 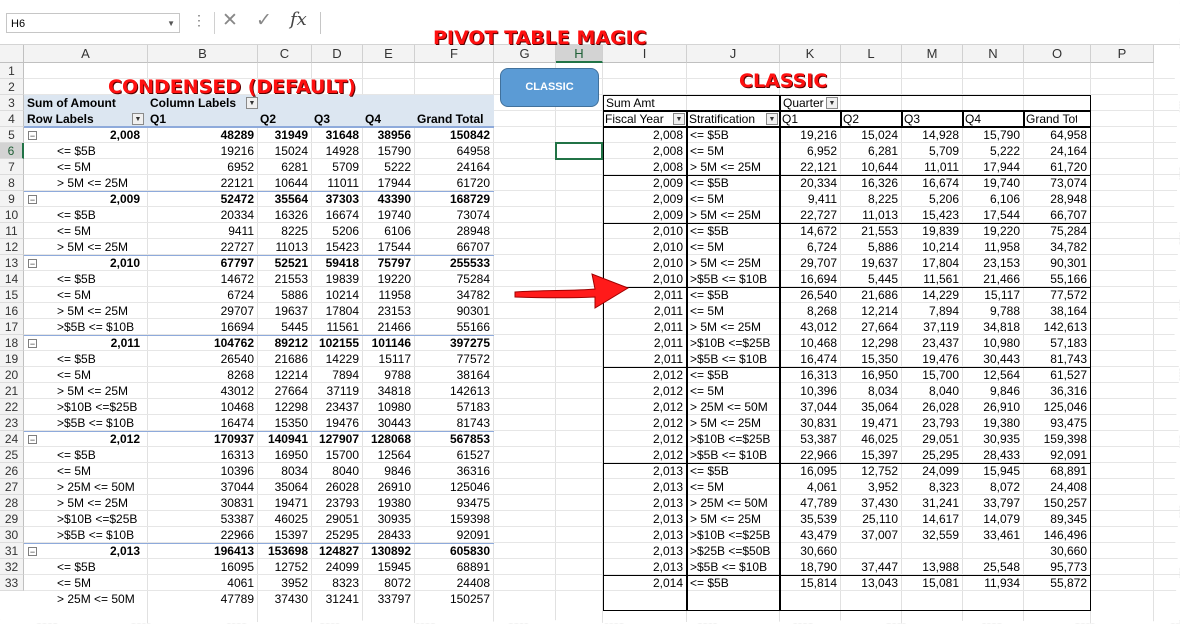 What do you see at coordinates (733, 54) in the screenshot?
I see `column-header-j: J` at bounding box center [733, 54].